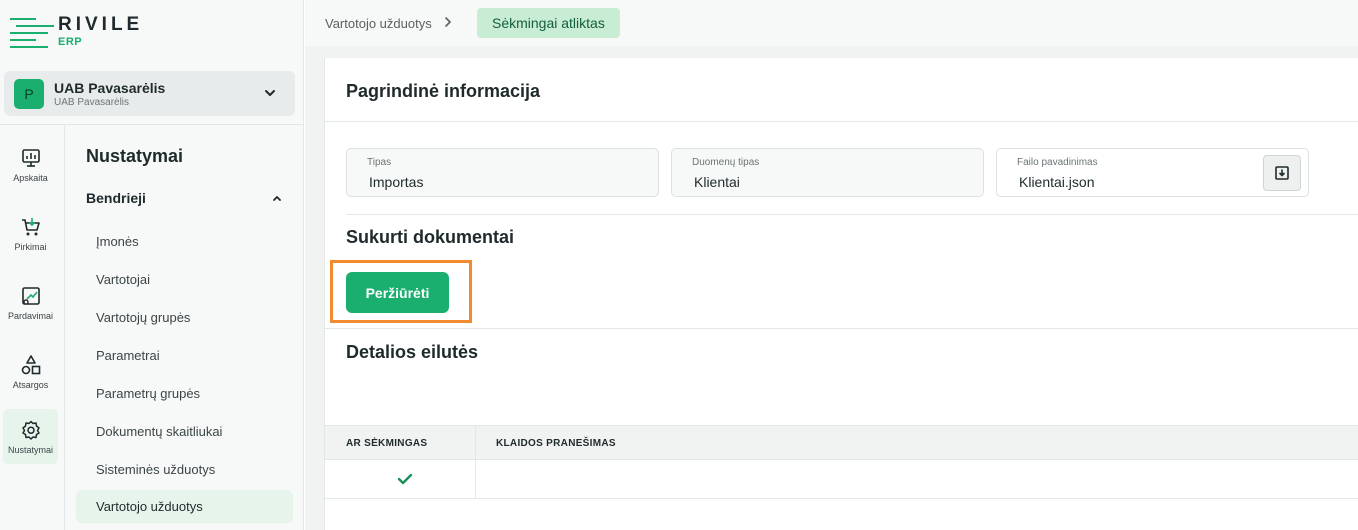  What do you see at coordinates (827, 172) in the screenshot?
I see `field-duomenu-tipas: Duomenų tipas Klientai` at bounding box center [827, 172].